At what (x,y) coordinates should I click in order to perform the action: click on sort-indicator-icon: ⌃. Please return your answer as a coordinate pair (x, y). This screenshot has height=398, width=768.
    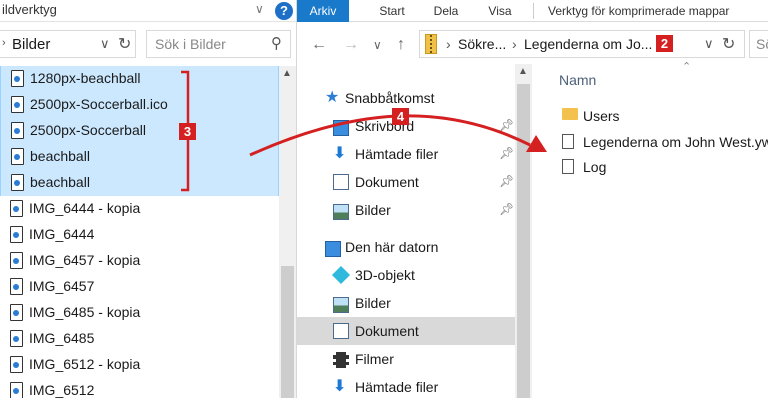
    Looking at the image, I should click on (687, 67).